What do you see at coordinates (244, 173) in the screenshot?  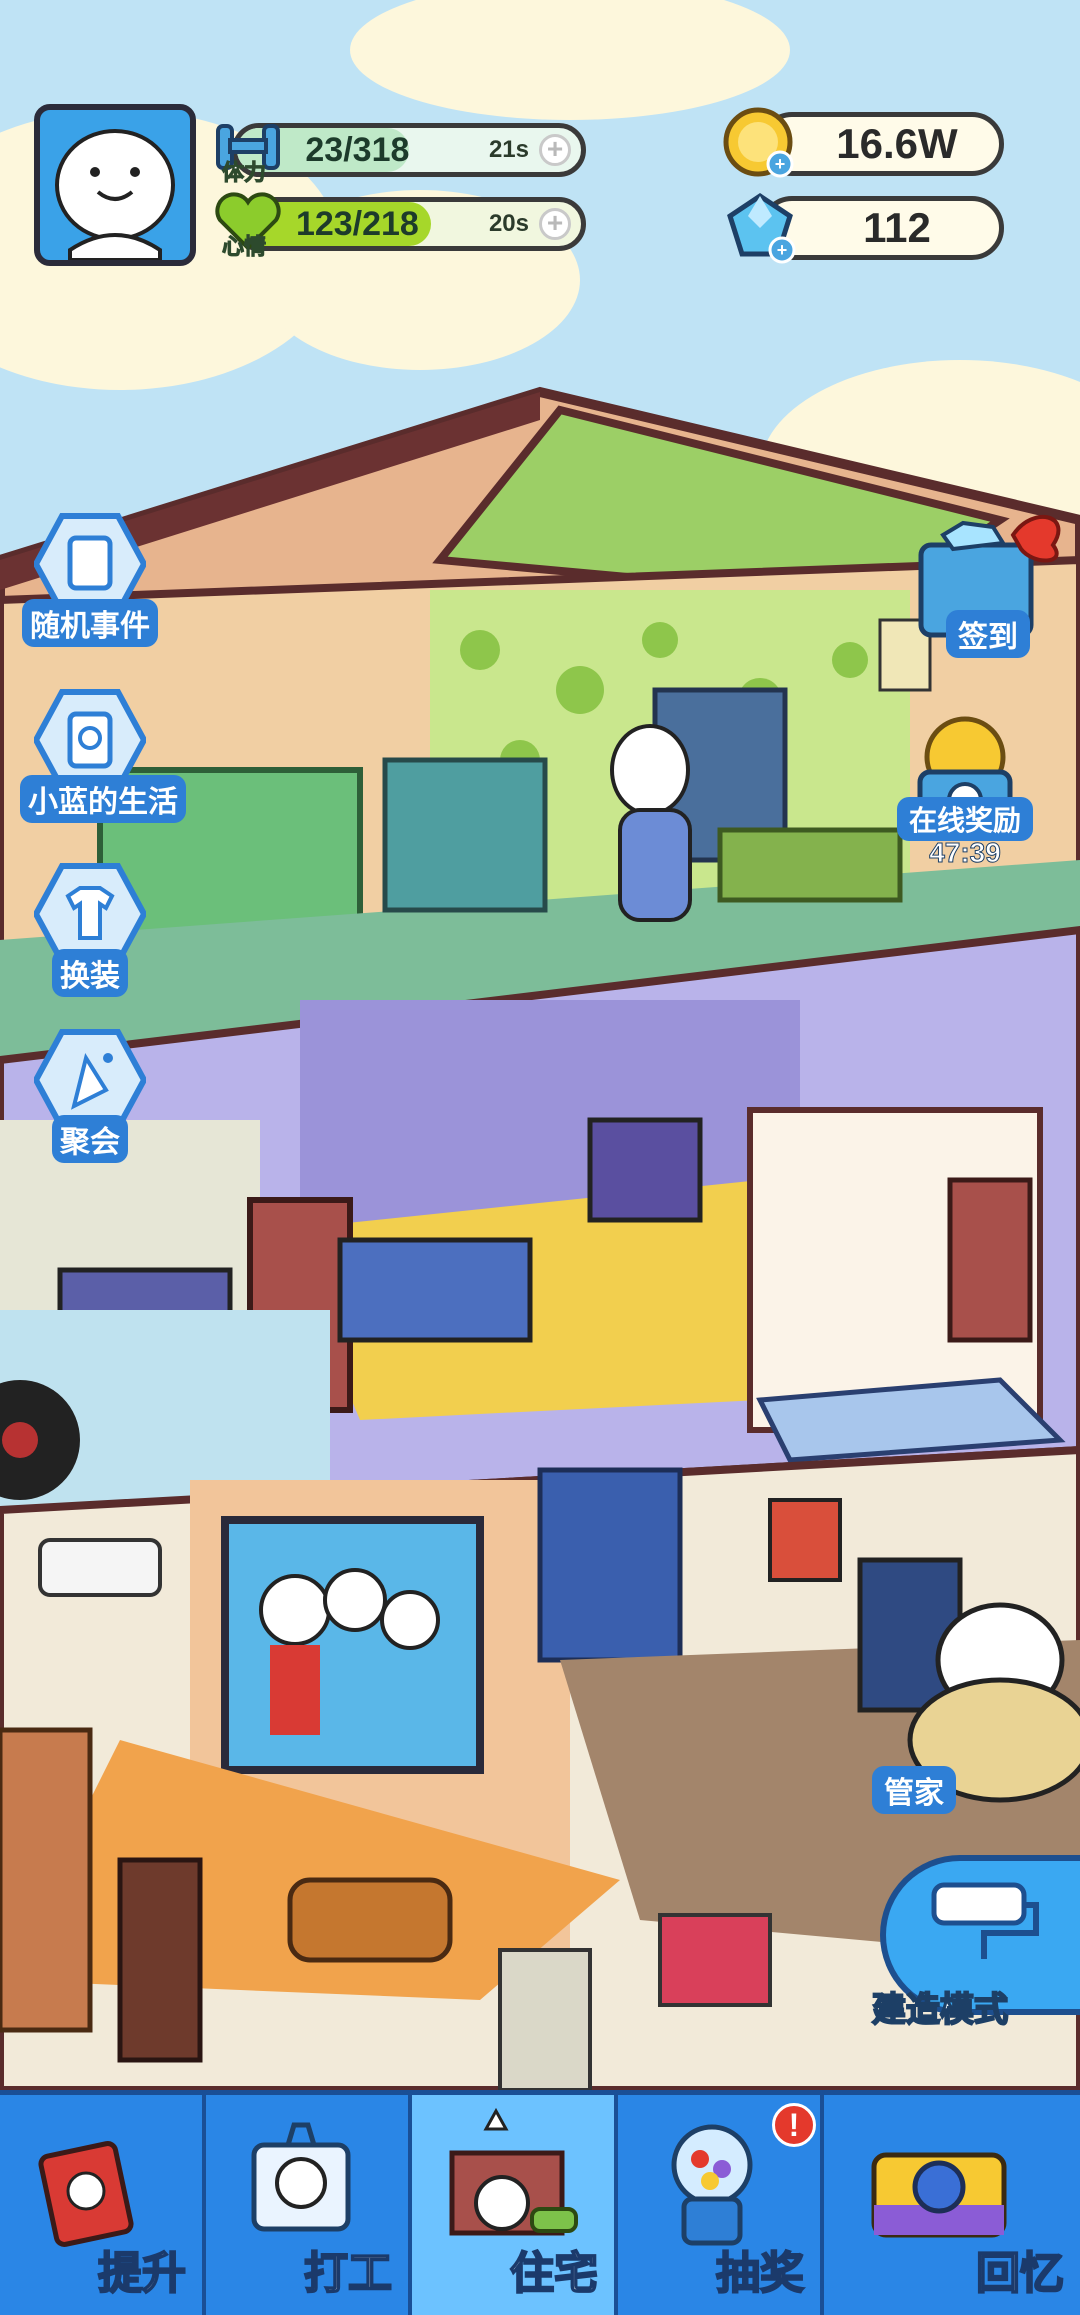 I see `stamina-label: 体力` at bounding box center [244, 173].